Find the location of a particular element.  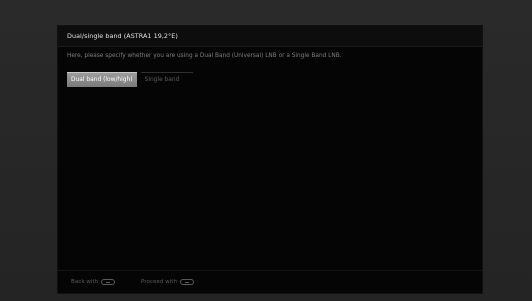

ok-key-icon is located at coordinates (187, 282).